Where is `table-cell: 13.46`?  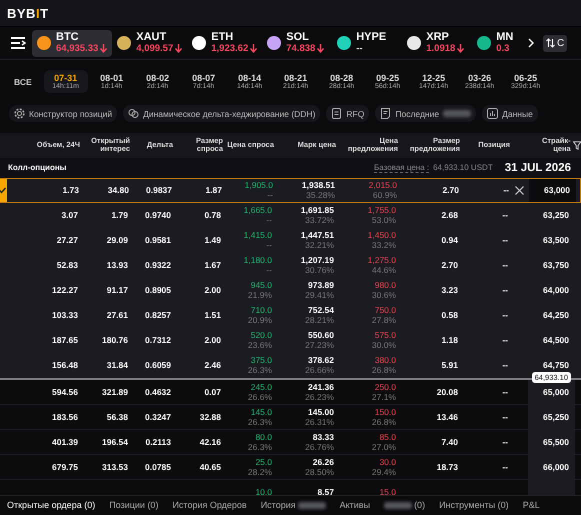
table-cell: 13.46 is located at coordinates (447, 417).